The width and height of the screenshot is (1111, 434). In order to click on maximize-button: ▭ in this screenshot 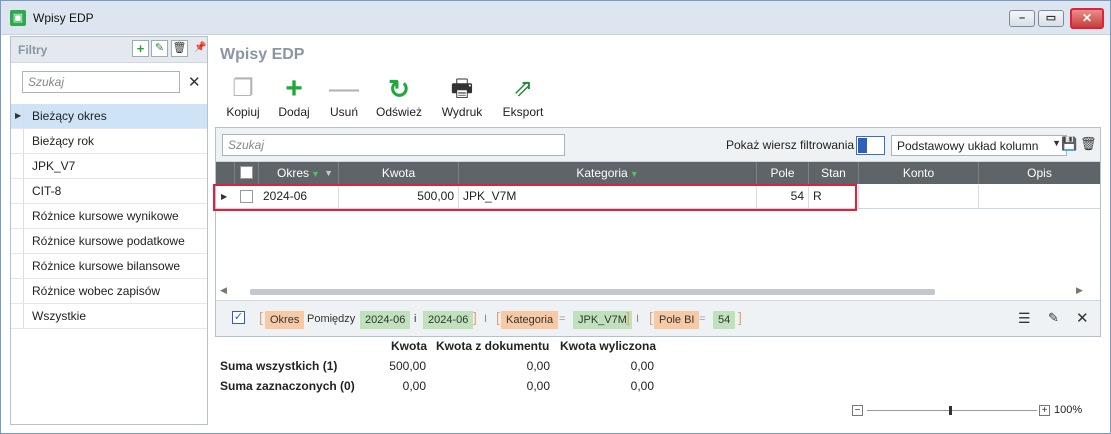, I will do `click(1051, 18)`.